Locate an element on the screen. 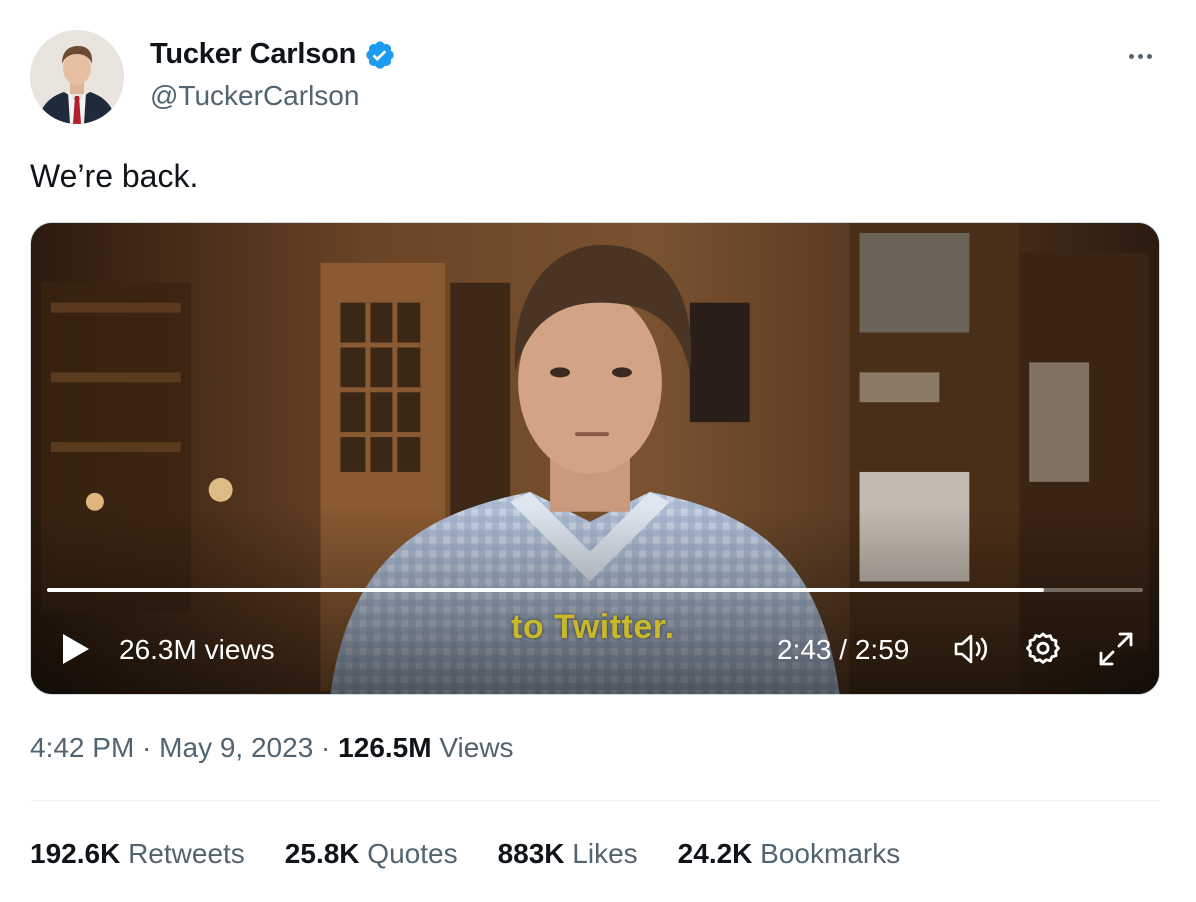 This screenshot has width=1196, height=902. quotes-count: 25.8K is located at coordinates (322, 853).